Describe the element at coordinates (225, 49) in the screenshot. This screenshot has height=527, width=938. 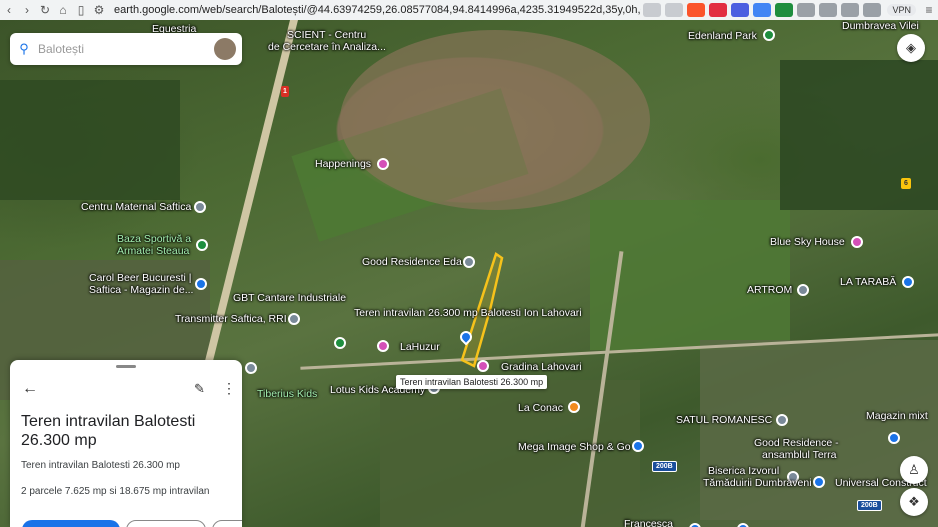
I see `avatar` at that location.